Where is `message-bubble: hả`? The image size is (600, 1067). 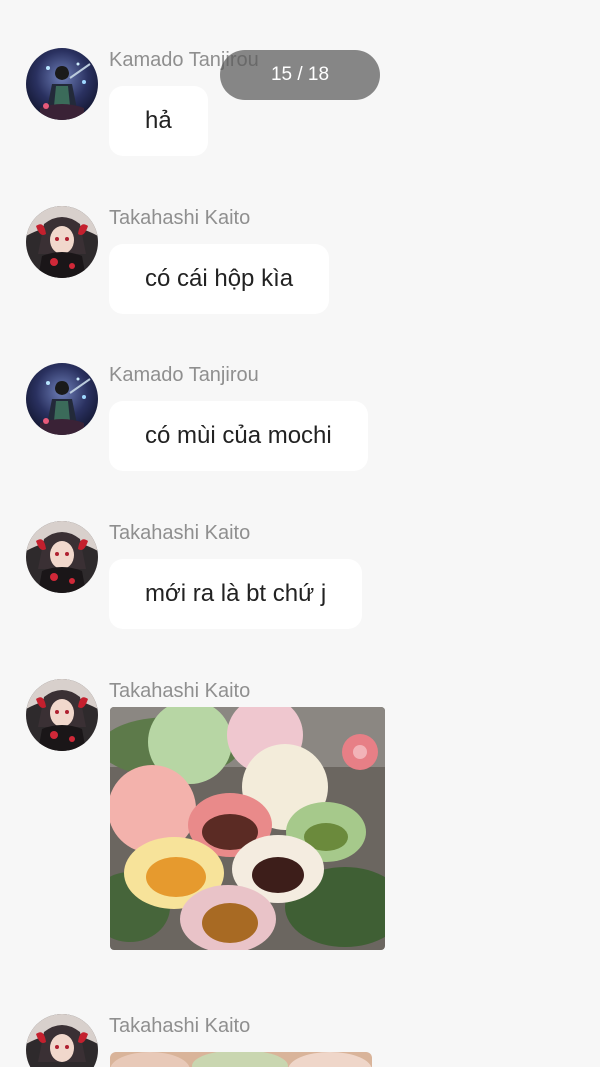
message-bubble: hả is located at coordinates (158, 121).